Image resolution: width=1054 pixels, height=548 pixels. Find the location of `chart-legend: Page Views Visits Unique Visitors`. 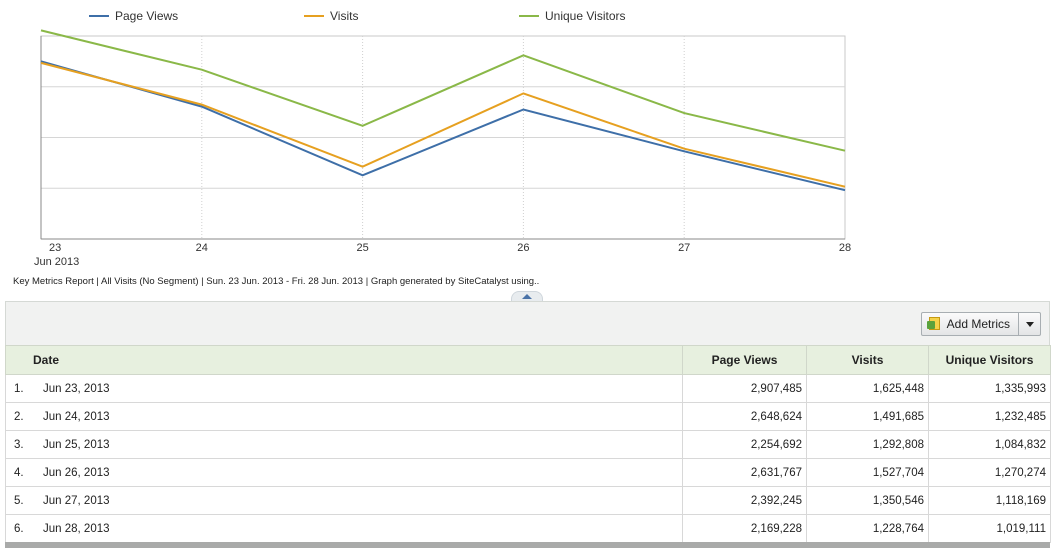

chart-legend: Page Views Visits Unique Visitors is located at coordinates (527, 16).